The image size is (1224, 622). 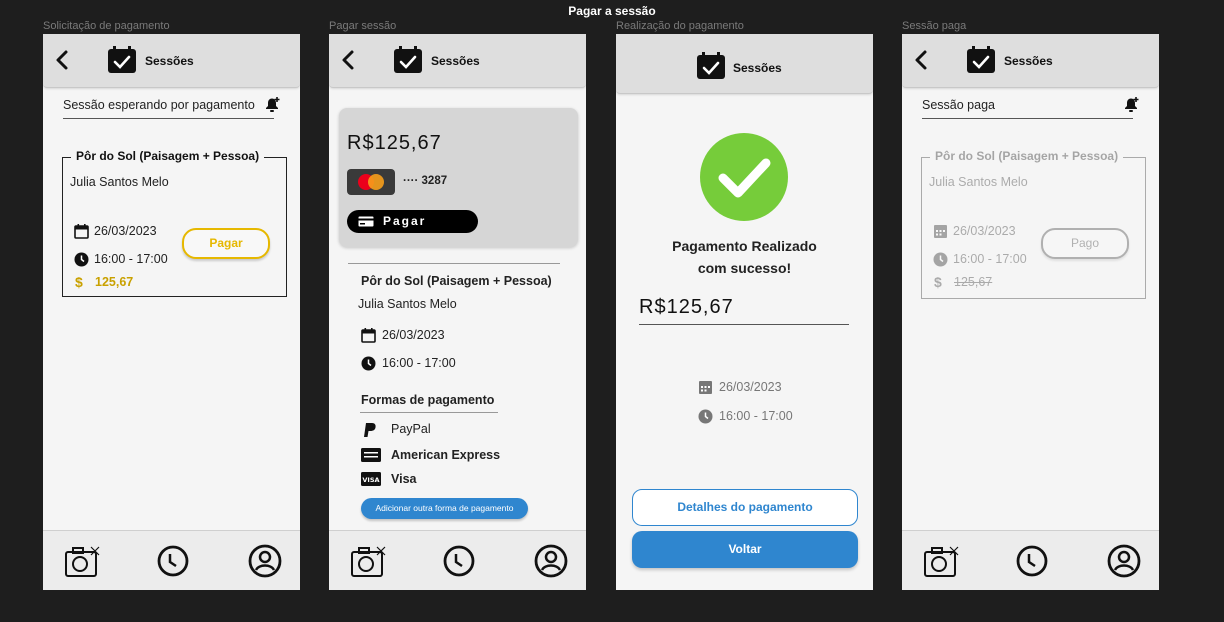 What do you see at coordinates (756, 416) in the screenshot?
I see `paid-time: 16:00 - 17:00` at bounding box center [756, 416].